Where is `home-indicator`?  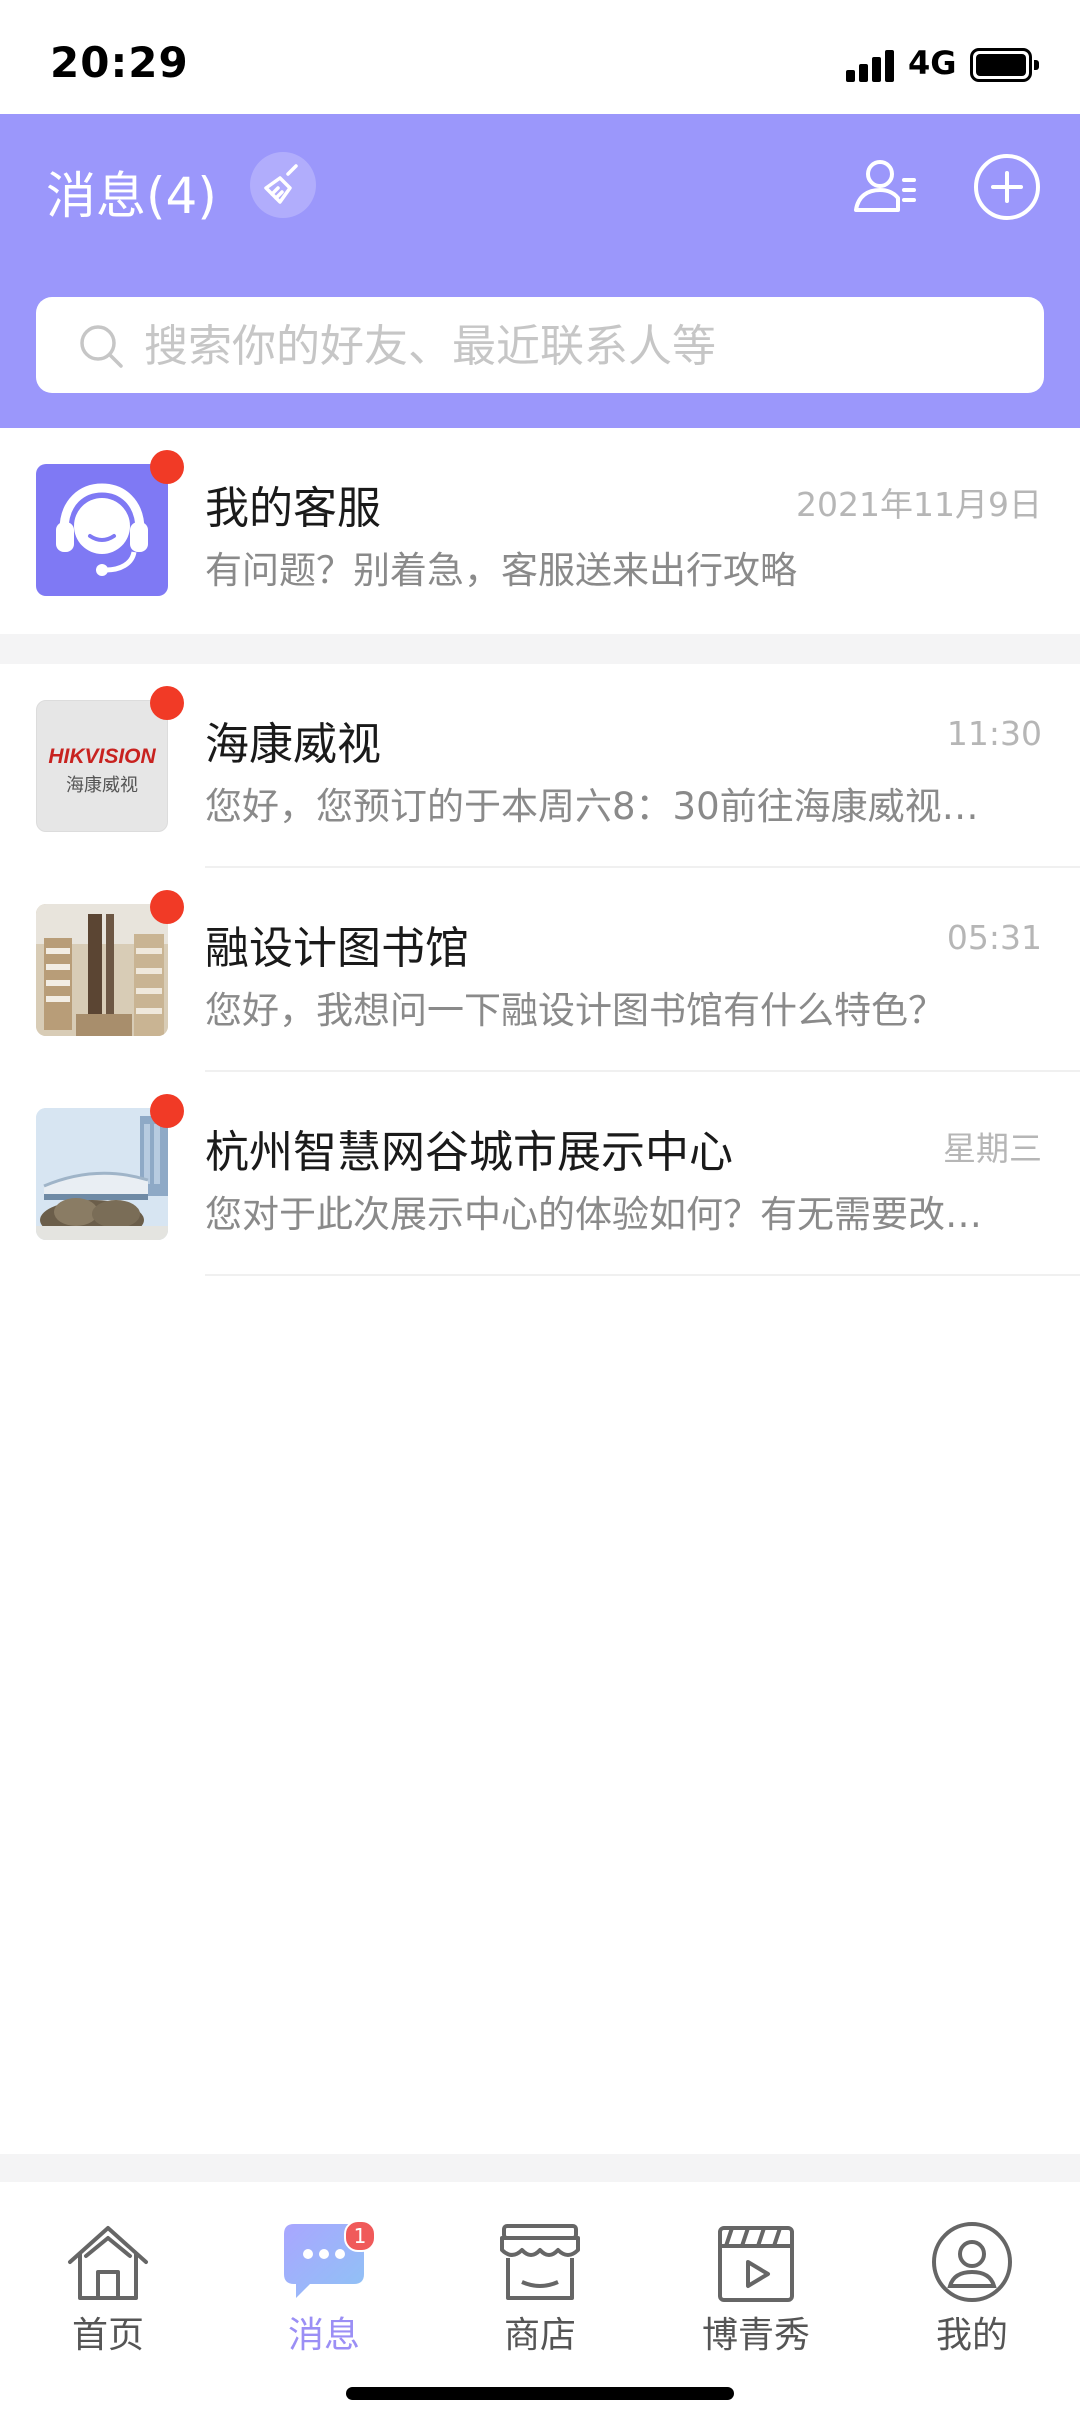 home-indicator is located at coordinates (540, 2393).